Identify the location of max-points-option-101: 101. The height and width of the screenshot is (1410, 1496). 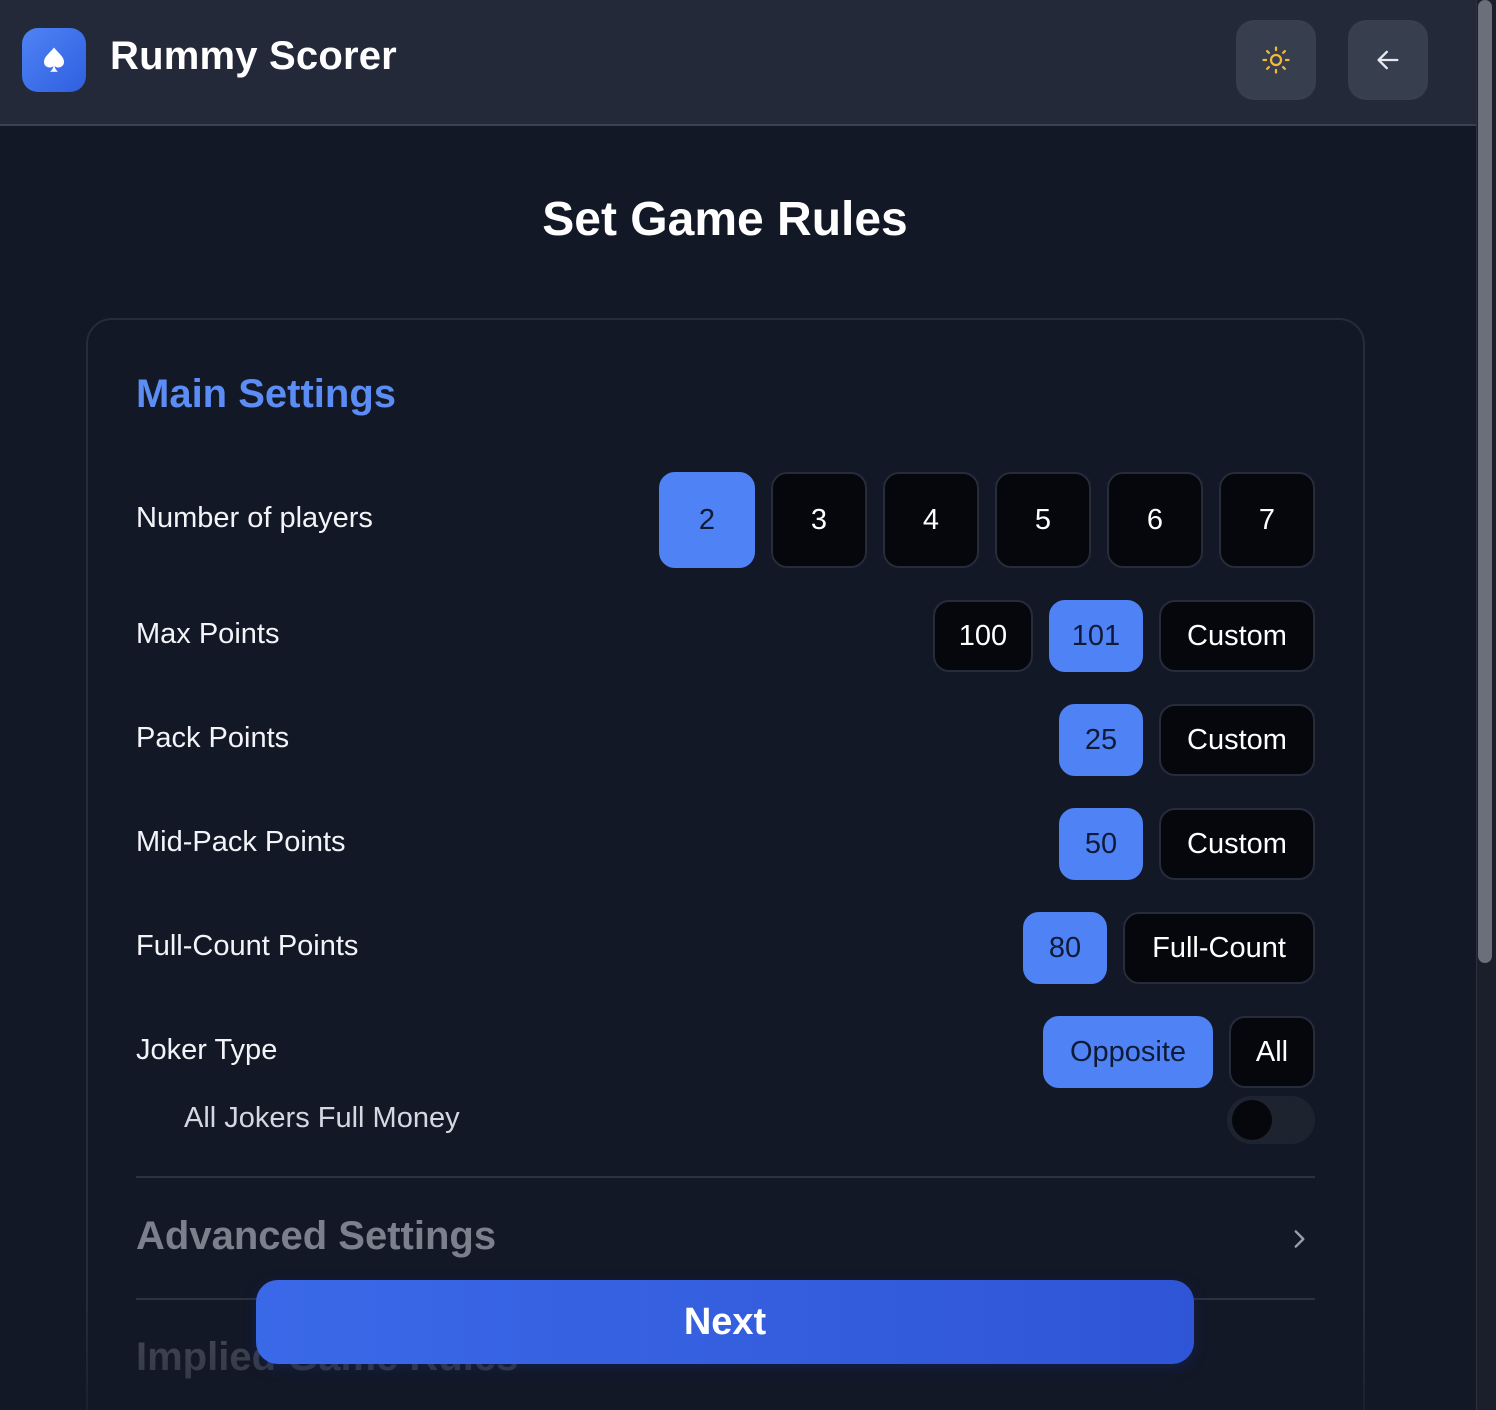
(1096, 636).